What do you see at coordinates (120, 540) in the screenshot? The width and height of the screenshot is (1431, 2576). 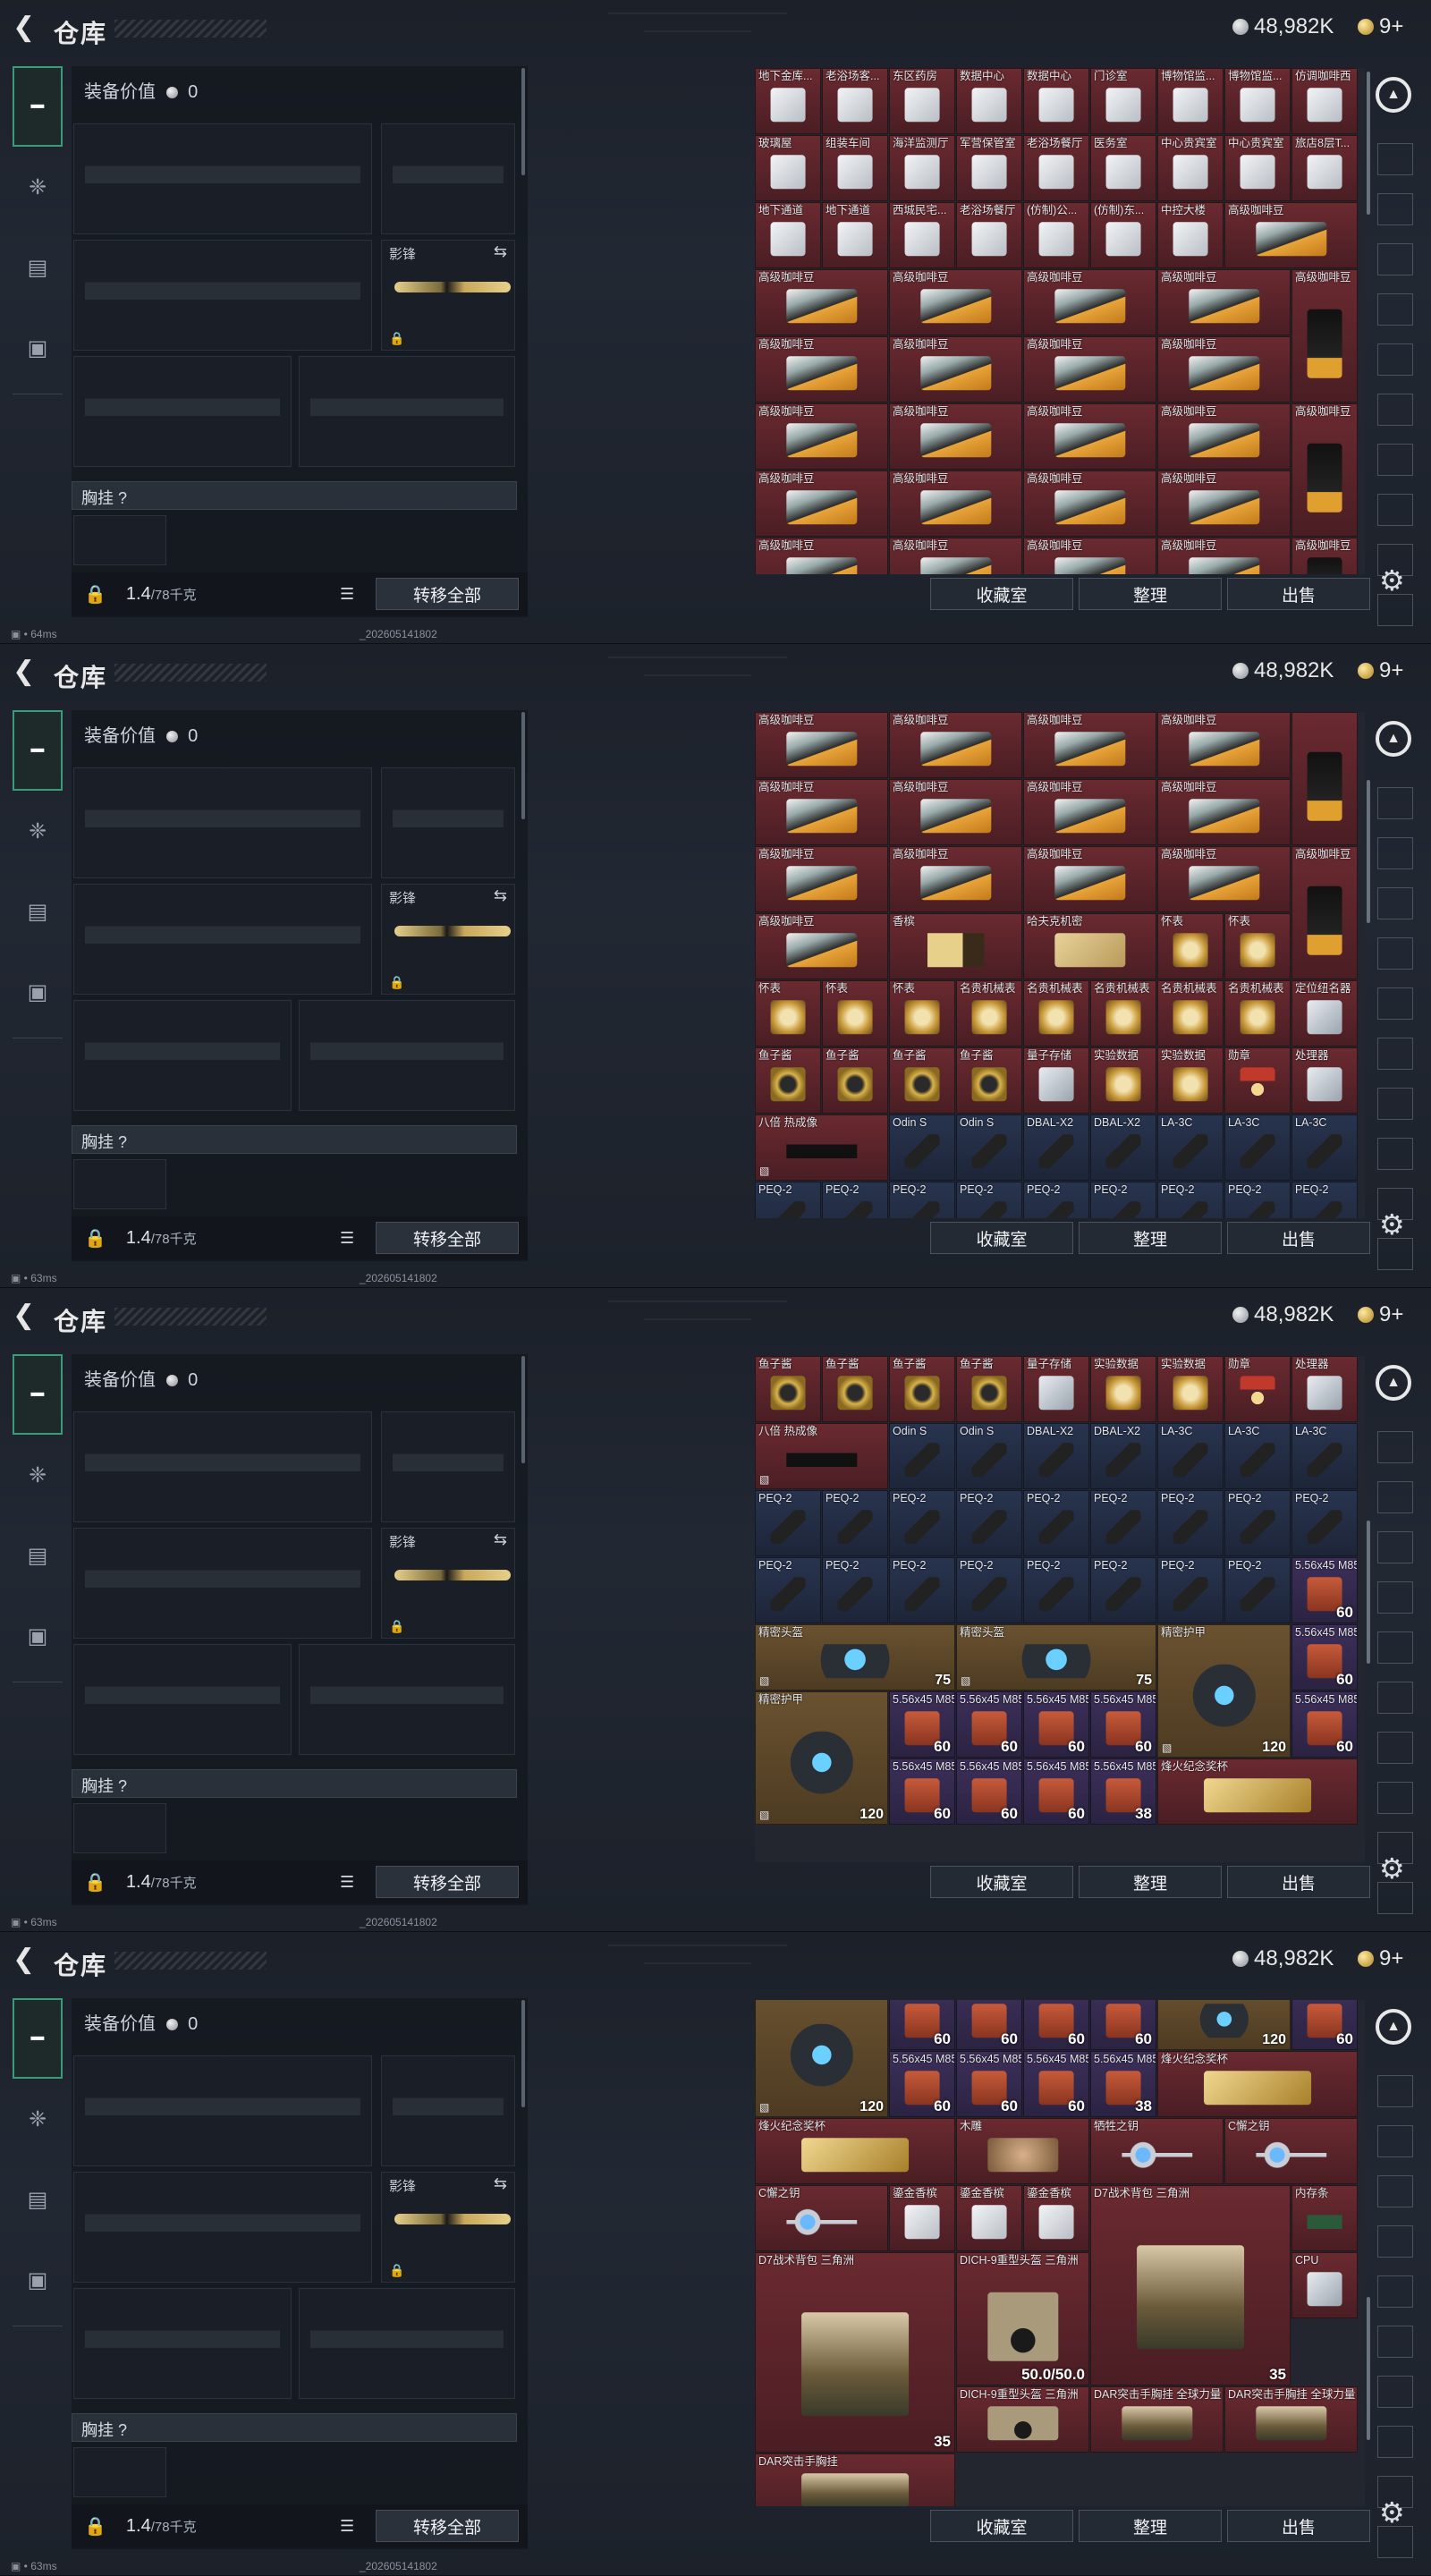 I see `chest-rig-slot` at bounding box center [120, 540].